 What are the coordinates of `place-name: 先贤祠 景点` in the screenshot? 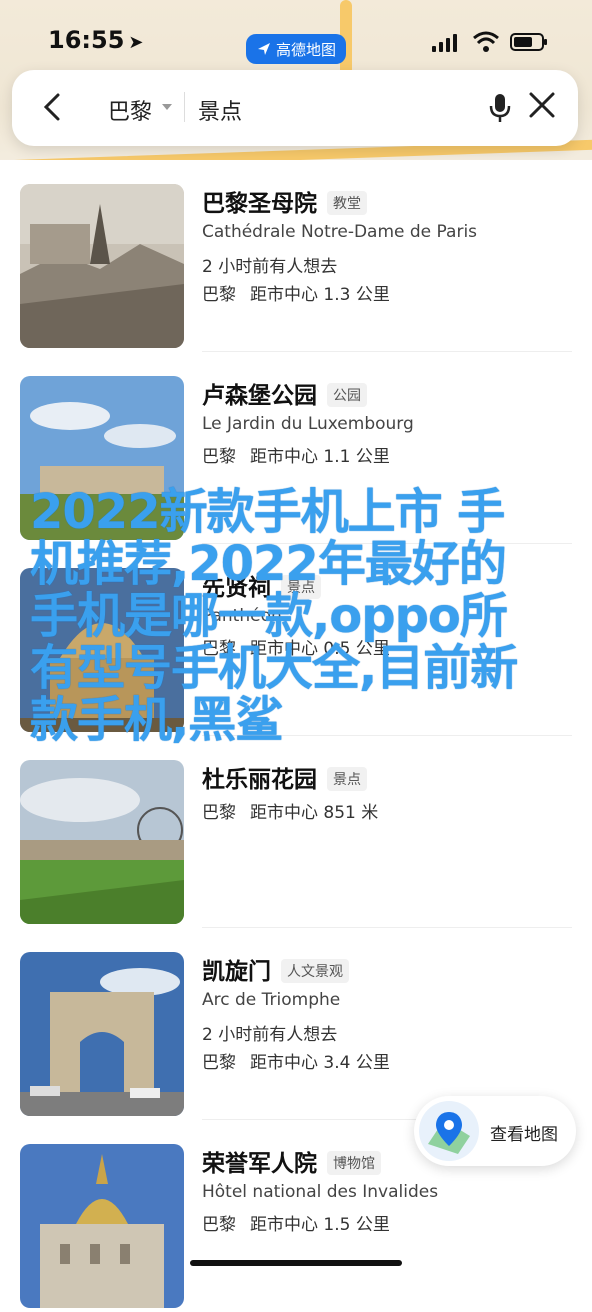 It's located at (261, 585).